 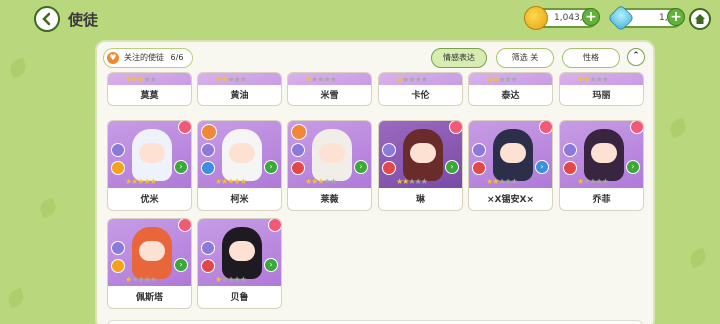 What do you see at coordinates (239, 298) in the screenshot?
I see `character-name: 贝鲁` at bounding box center [239, 298].